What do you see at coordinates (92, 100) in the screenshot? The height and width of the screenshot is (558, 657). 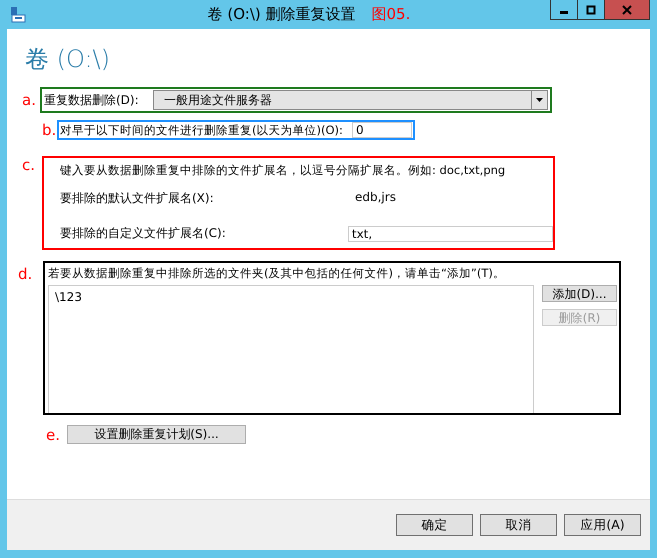 I see `dedup-label: 重复数据删除(D):` at bounding box center [92, 100].